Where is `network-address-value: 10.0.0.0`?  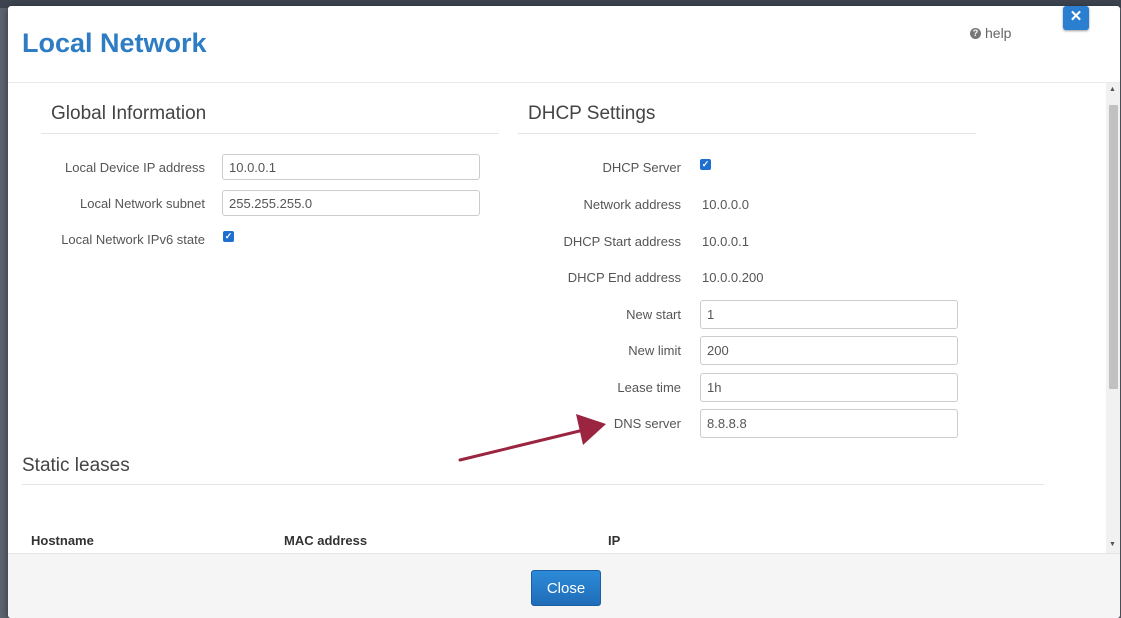
network-address-value: 10.0.0.0 is located at coordinates (725, 204).